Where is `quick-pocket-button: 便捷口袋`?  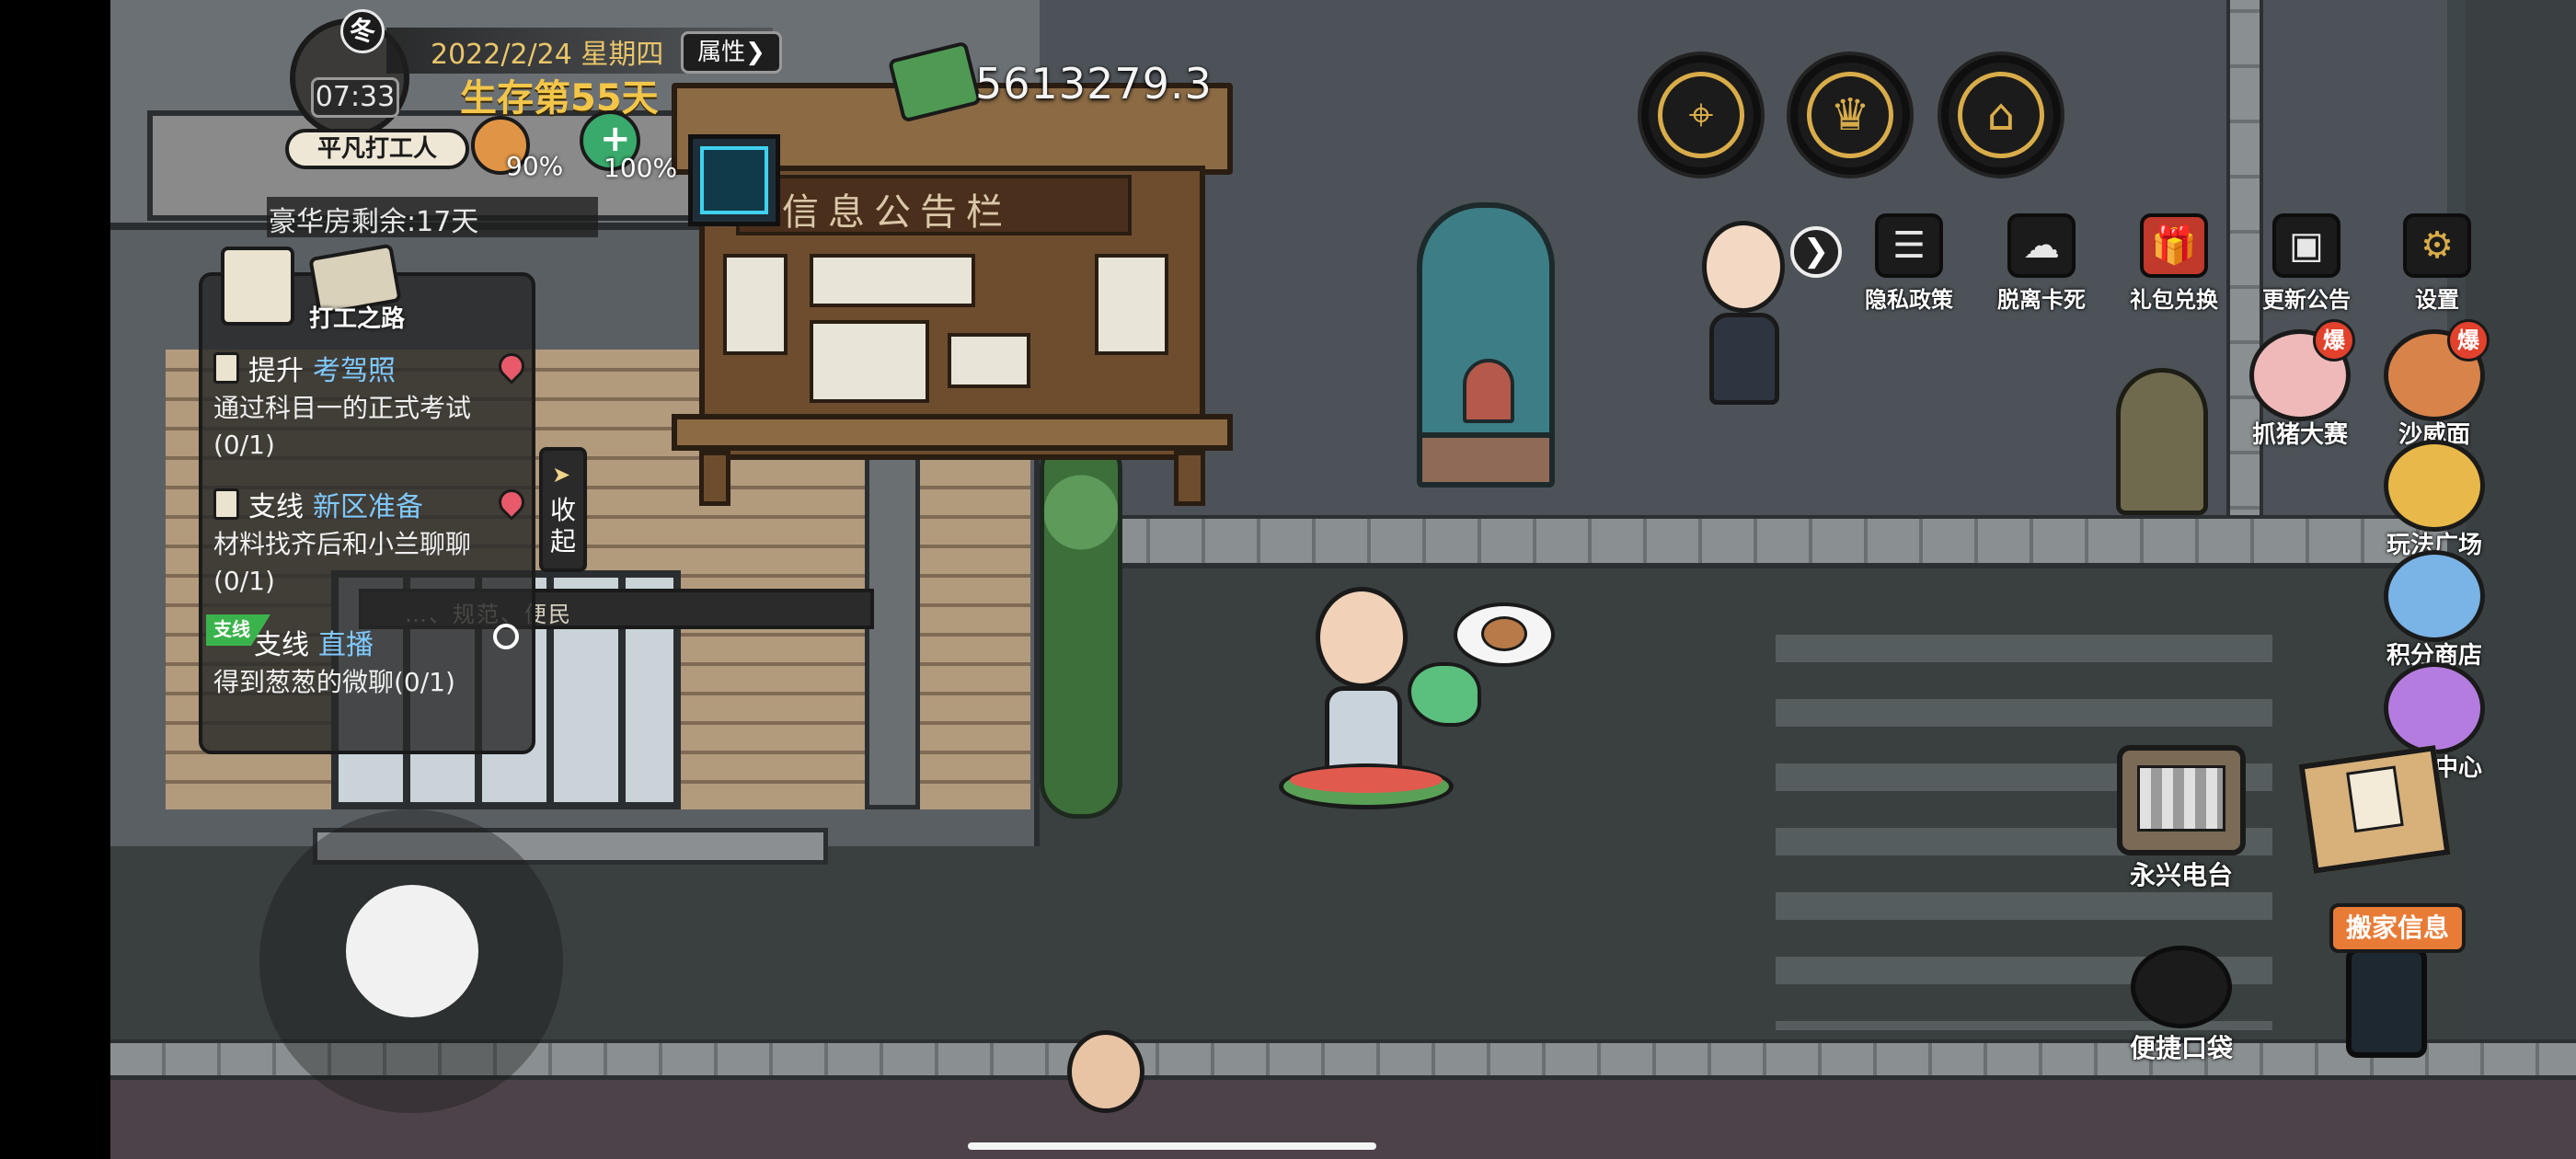 quick-pocket-button: 便捷口袋 is located at coordinates (2181, 1005).